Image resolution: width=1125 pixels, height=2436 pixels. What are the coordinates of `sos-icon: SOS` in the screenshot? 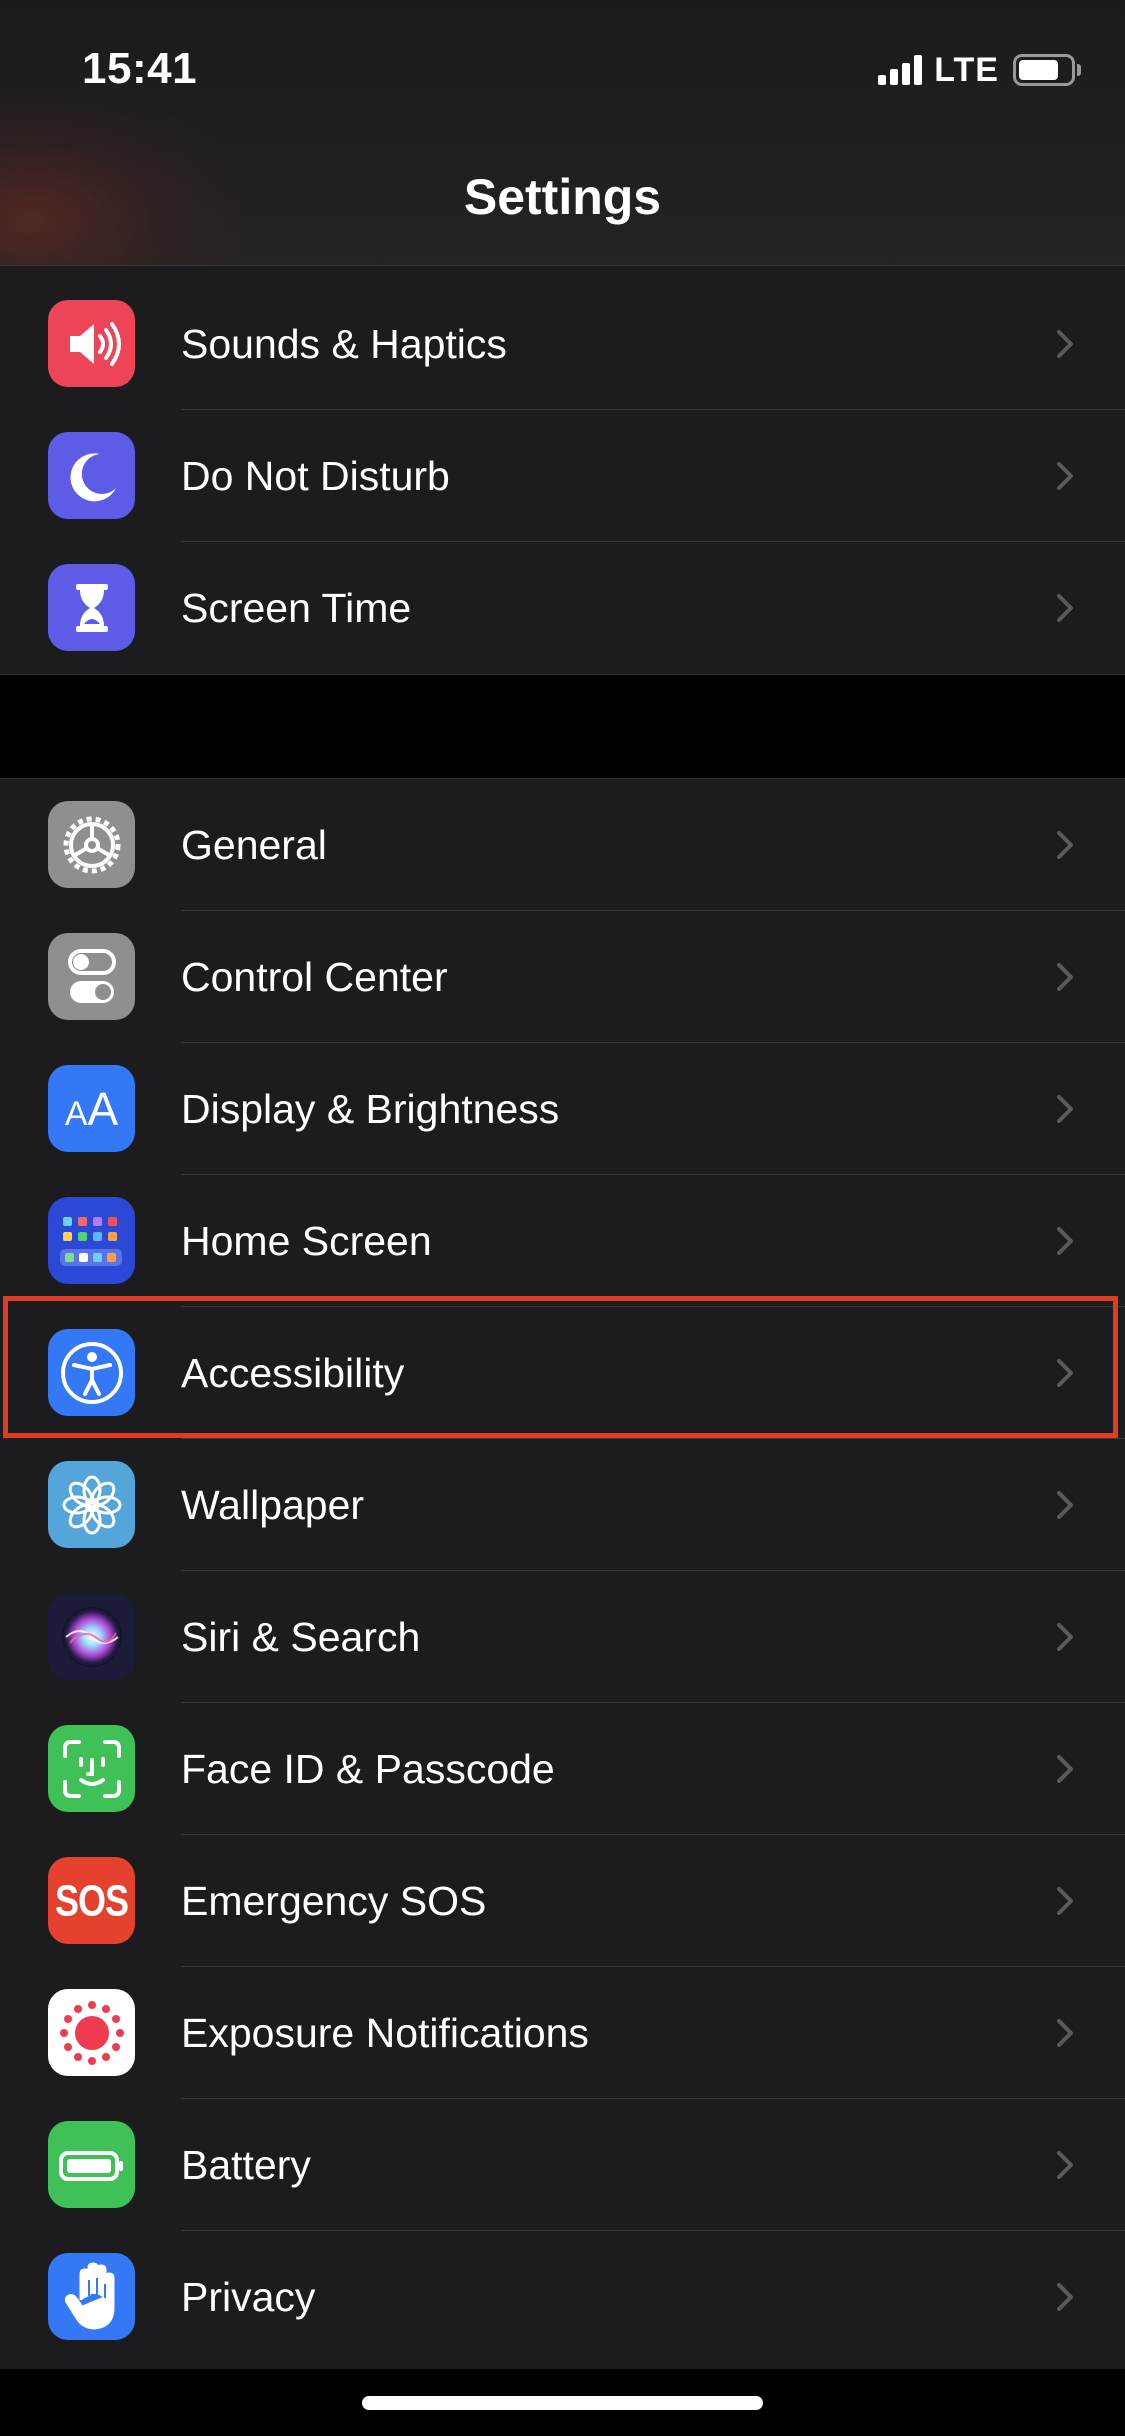 It's located at (91, 1900).